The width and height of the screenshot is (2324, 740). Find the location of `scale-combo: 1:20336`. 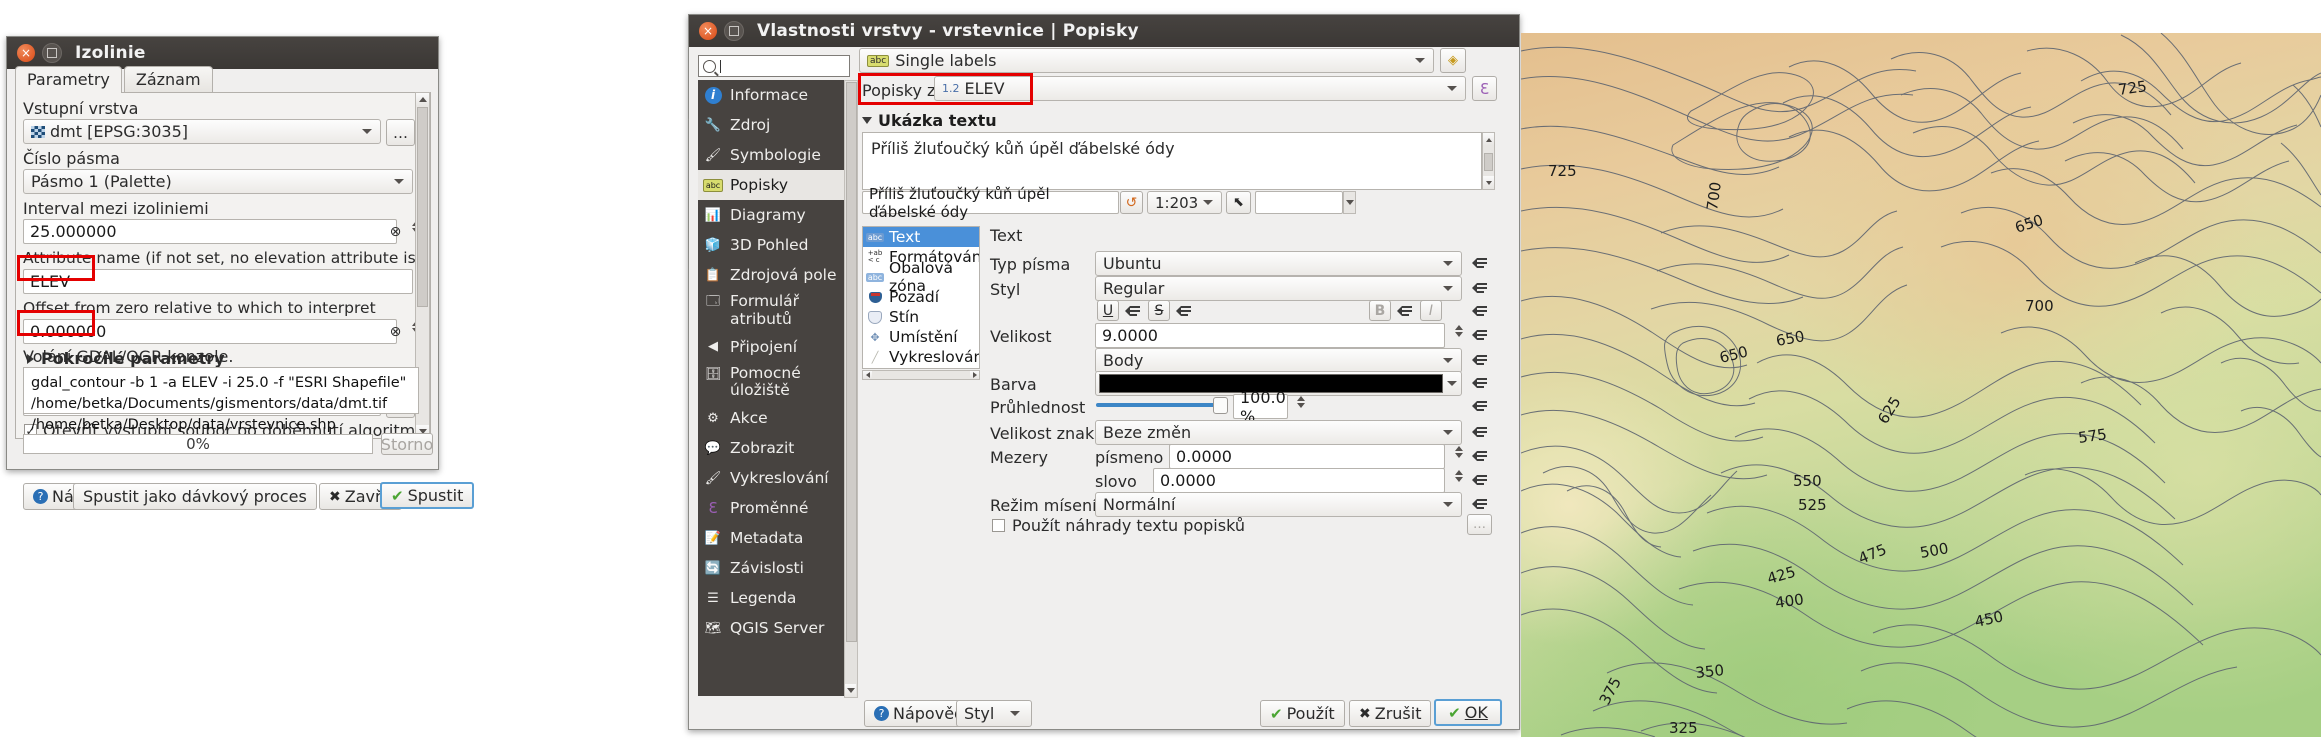

scale-combo: 1:20336 is located at coordinates (1184, 202).